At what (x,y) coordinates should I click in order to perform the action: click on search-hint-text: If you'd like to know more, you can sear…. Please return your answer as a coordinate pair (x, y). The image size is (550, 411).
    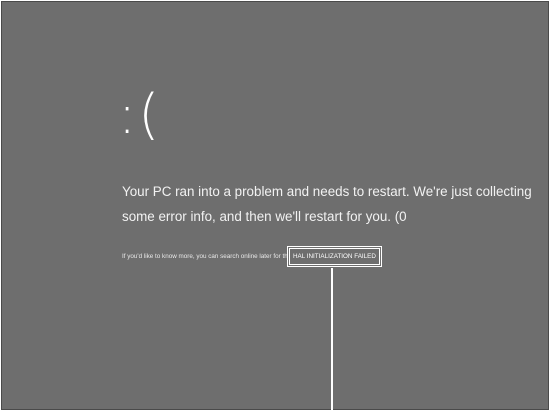
    Looking at the image, I should click on (216, 256).